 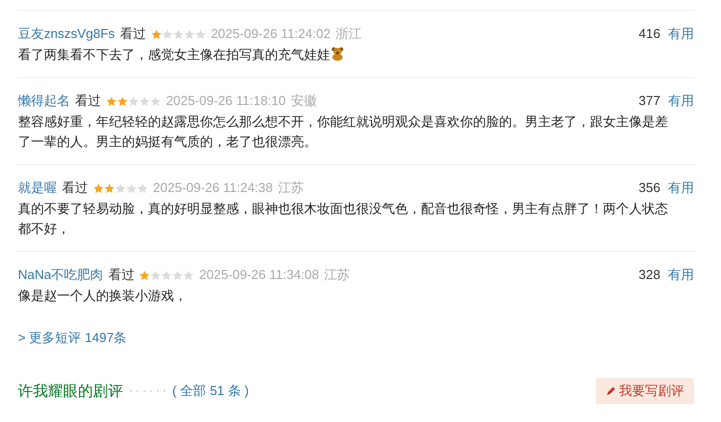 What do you see at coordinates (303, 101) in the screenshot?
I see `comment-location: 安徽` at bounding box center [303, 101].